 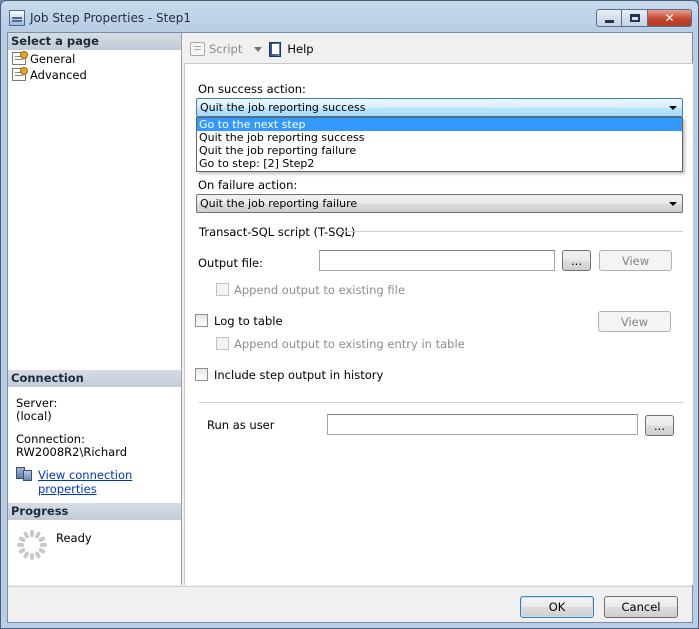 I want to click on help-button: Help, so click(x=291, y=49).